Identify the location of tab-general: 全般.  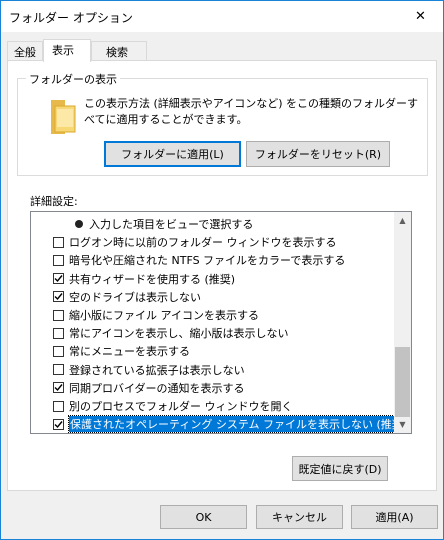
(25, 50).